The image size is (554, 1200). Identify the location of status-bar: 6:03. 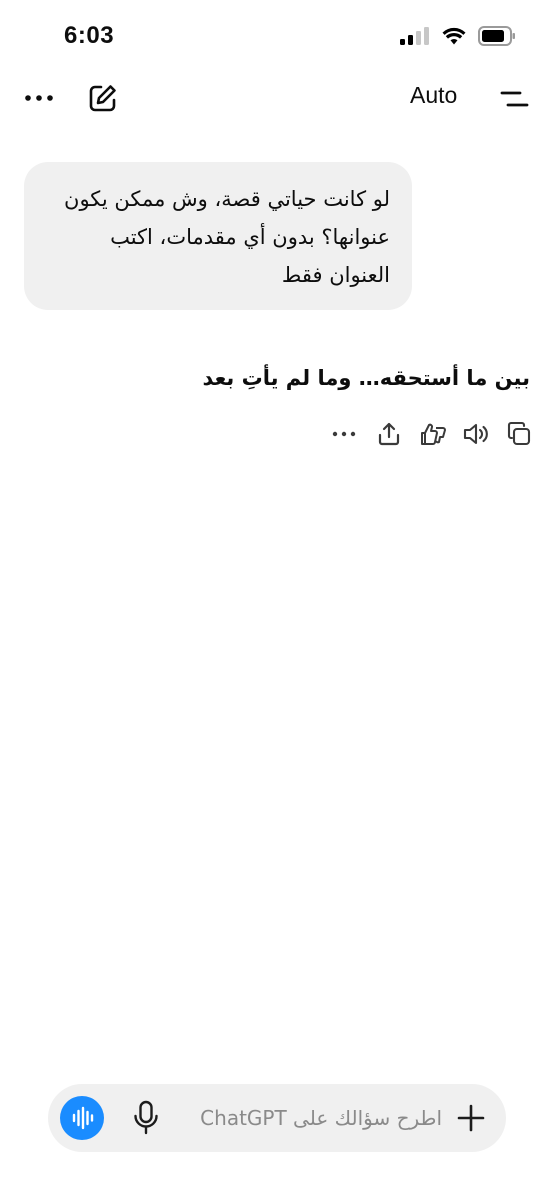
(277, 35).